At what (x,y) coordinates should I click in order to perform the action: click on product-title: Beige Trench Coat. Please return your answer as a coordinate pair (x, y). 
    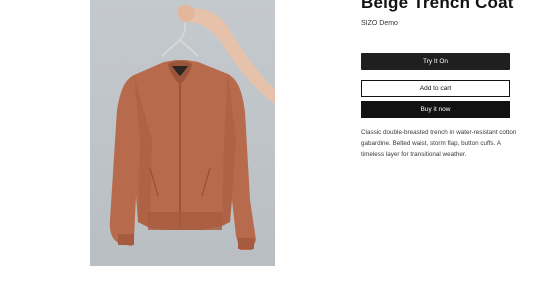
    Looking at the image, I should click on (437, 6).